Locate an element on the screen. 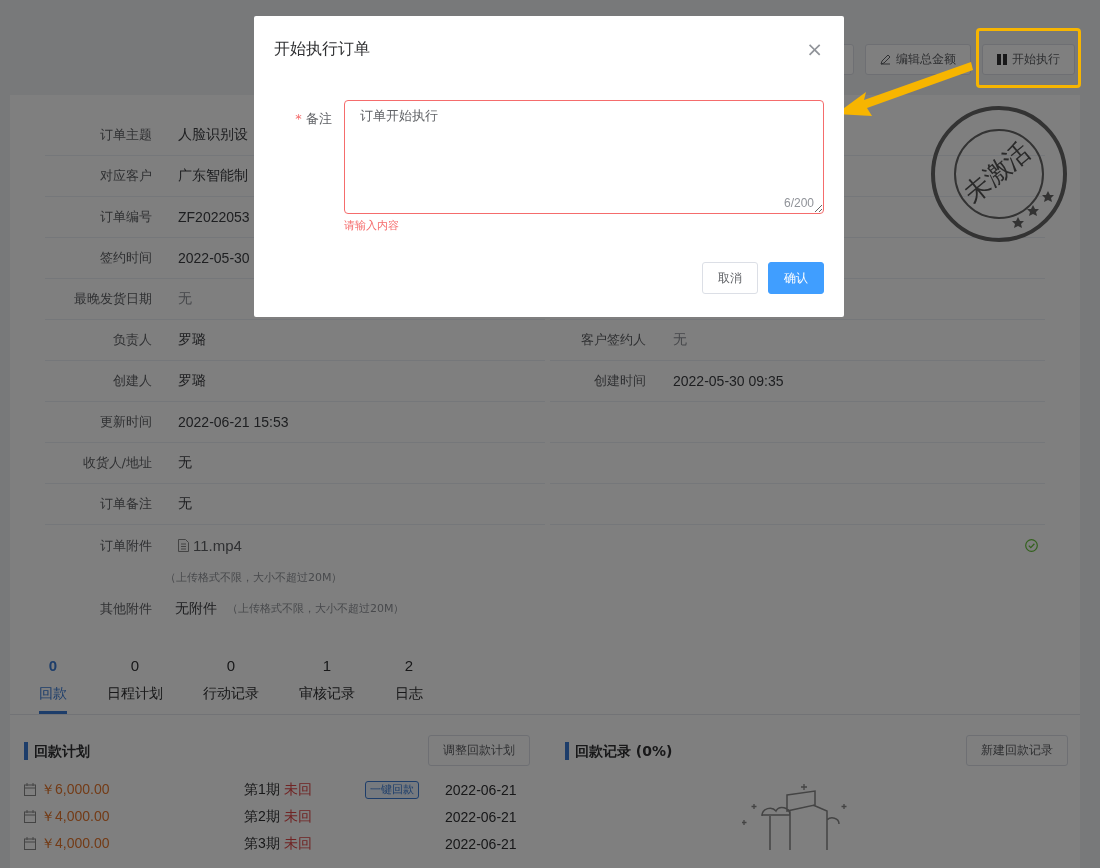  tab: 2 日志 is located at coordinates (409, 685).